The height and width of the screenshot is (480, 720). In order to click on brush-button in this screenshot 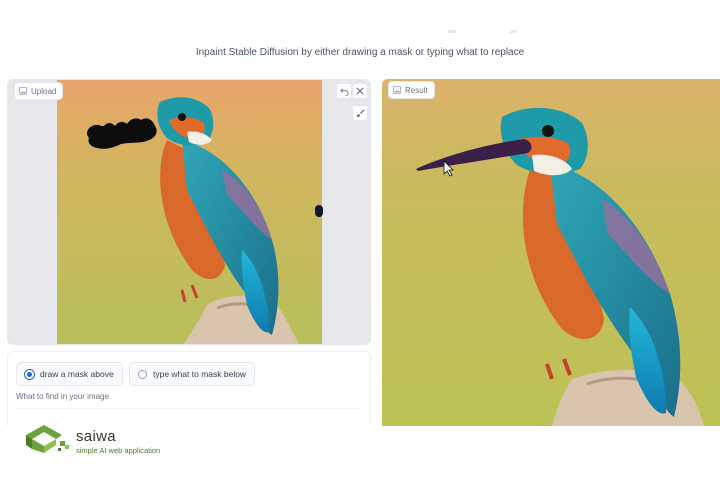, I will do `click(360, 113)`.